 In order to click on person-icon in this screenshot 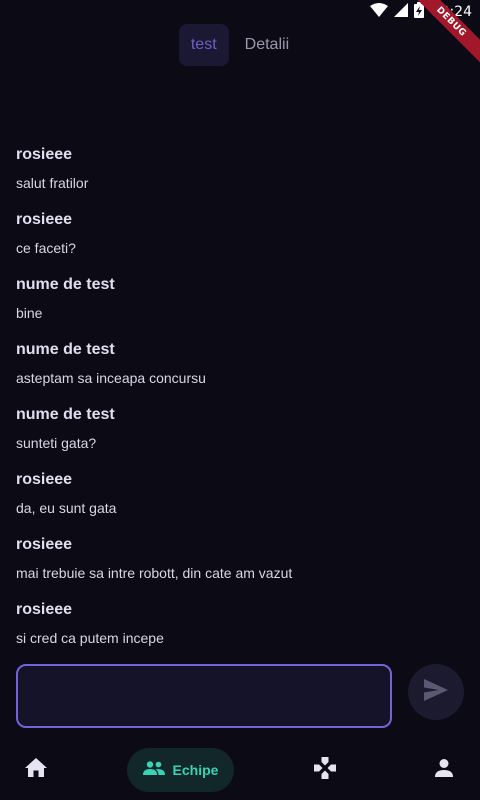, I will do `click(444, 770)`.